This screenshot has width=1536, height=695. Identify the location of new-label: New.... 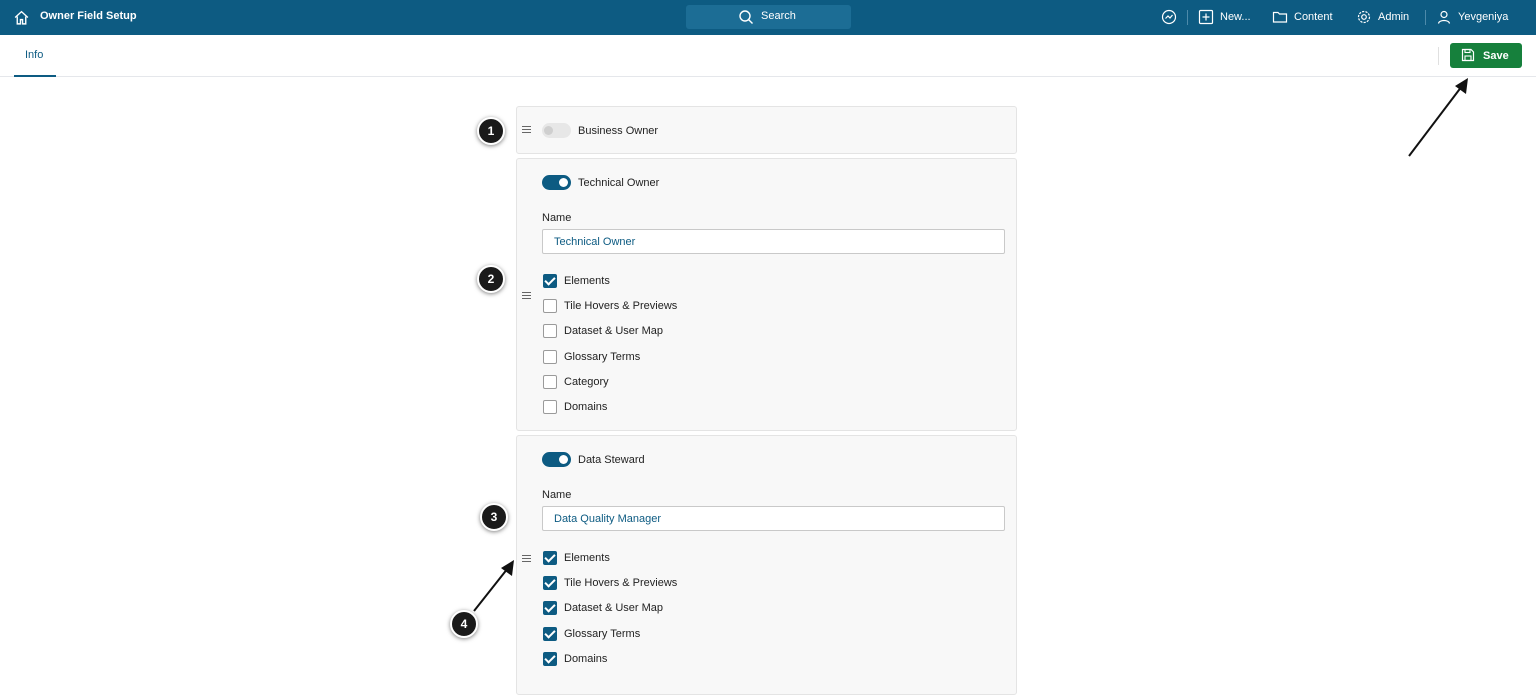
(1235, 17).